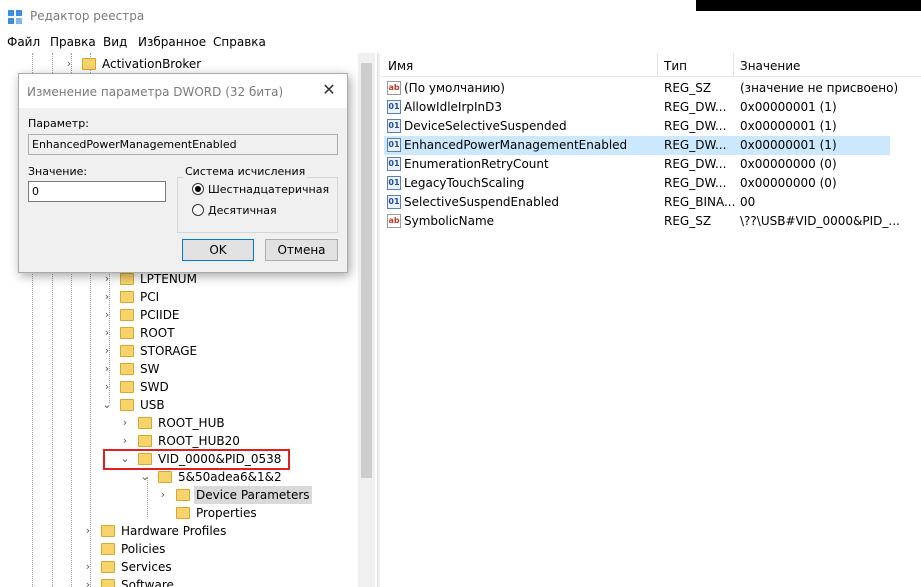 The width and height of the screenshot is (921, 587). What do you see at coordinates (268, 189) in the screenshot?
I see `radio-hexadecimal-label: Шестнадцатеричная` at bounding box center [268, 189].